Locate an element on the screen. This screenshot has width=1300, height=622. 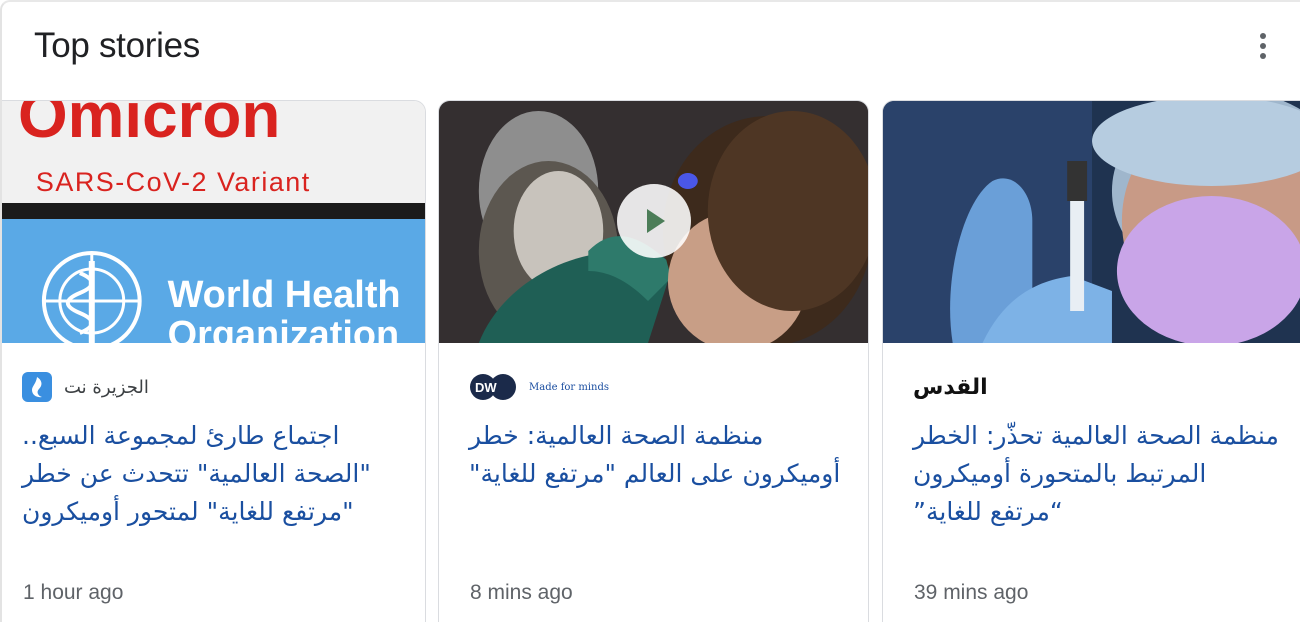
source-name: الجزيرة نت is located at coordinates (106, 387).